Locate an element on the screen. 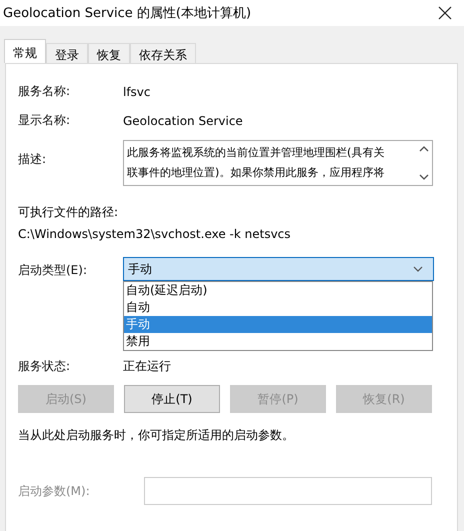  dropdown-option: 手动 is located at coordinates (278, 324).